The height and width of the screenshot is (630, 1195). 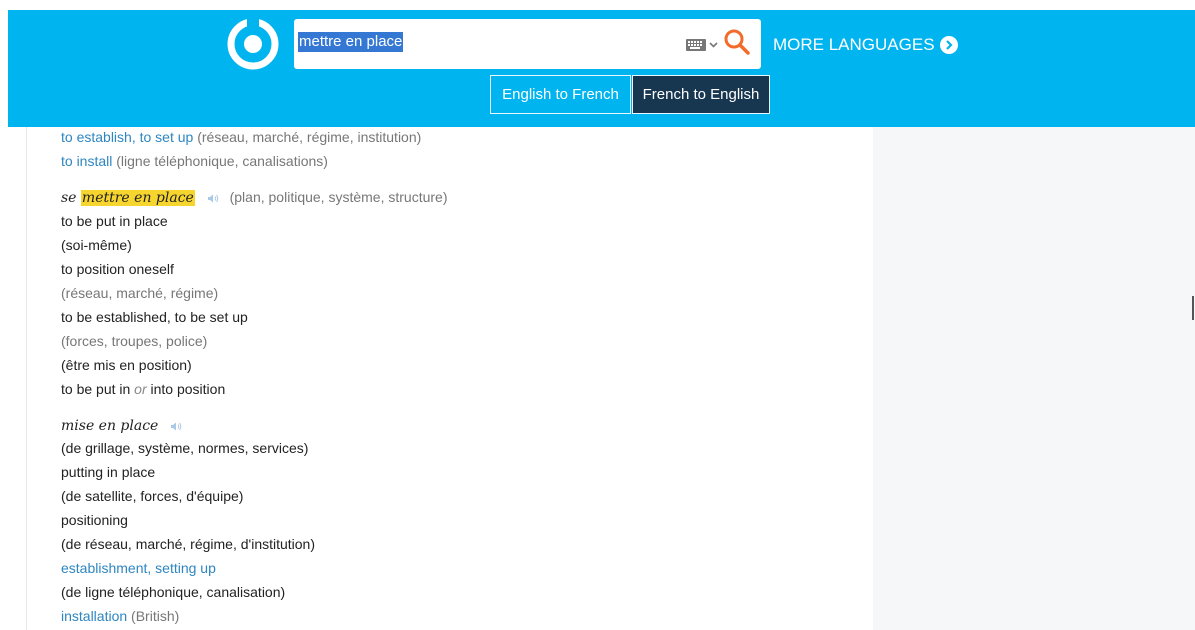 What do you see at coordinates (1193, 308) in the screenshot?
I see `scrollbar-handle` at bounding box center [1193, 308].